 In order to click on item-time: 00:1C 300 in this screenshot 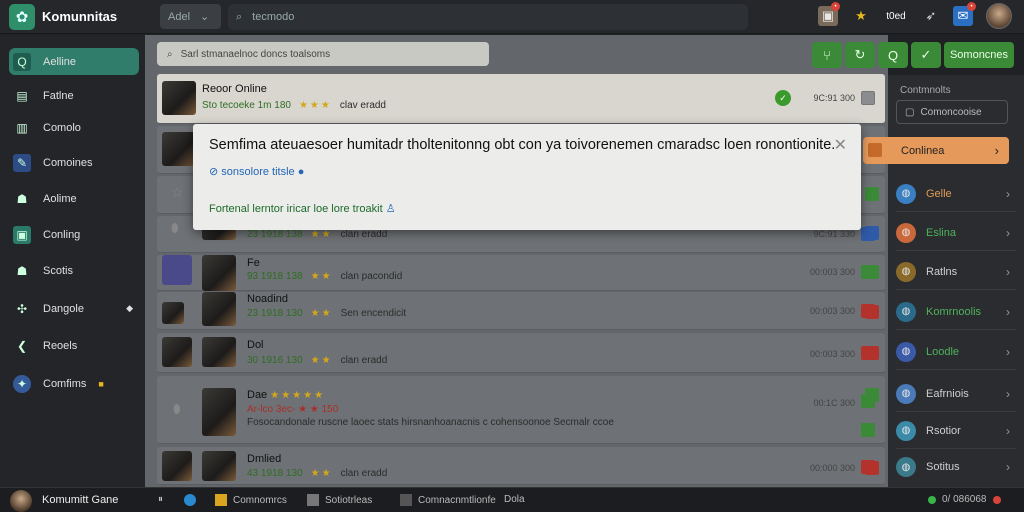, I will do `click(834, 403)`.